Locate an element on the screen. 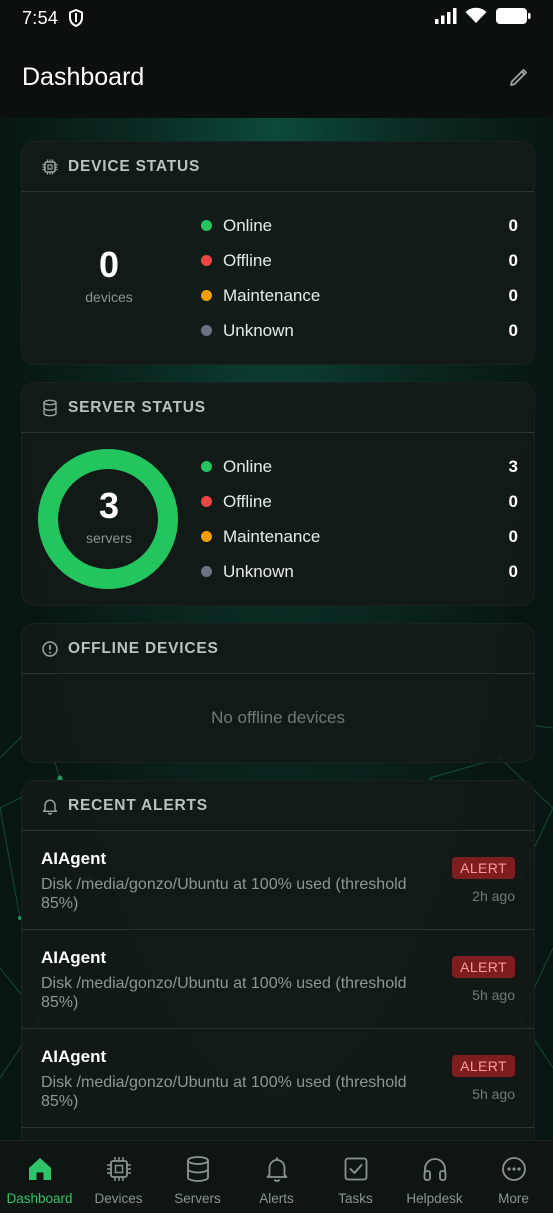  tab-servers: Servers is located at coordinates (197, 1177).